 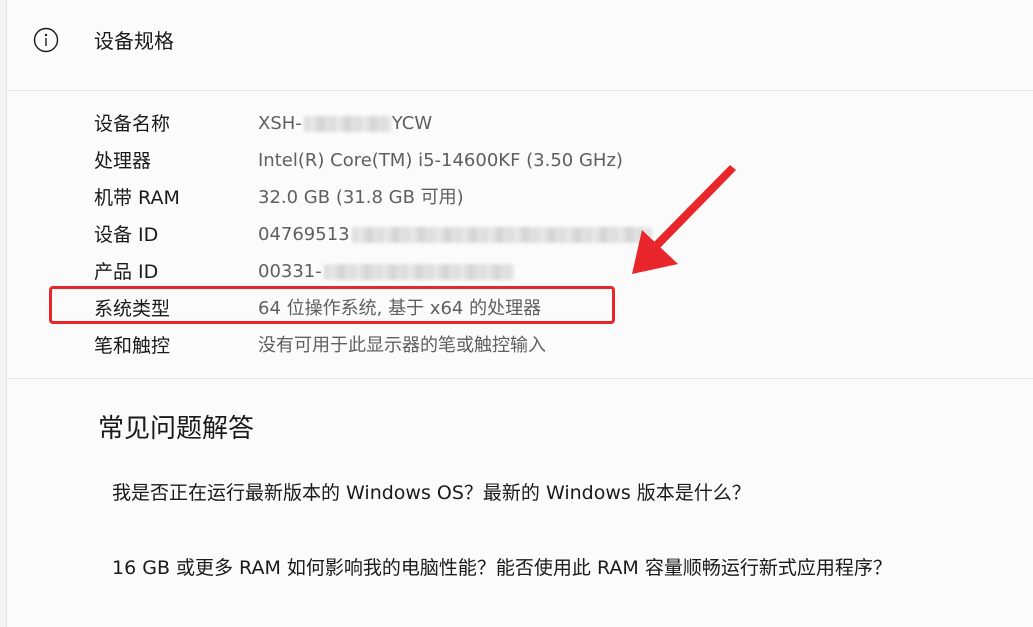 I want to click on spec-value: 00331-, so click(x=386, y=272).